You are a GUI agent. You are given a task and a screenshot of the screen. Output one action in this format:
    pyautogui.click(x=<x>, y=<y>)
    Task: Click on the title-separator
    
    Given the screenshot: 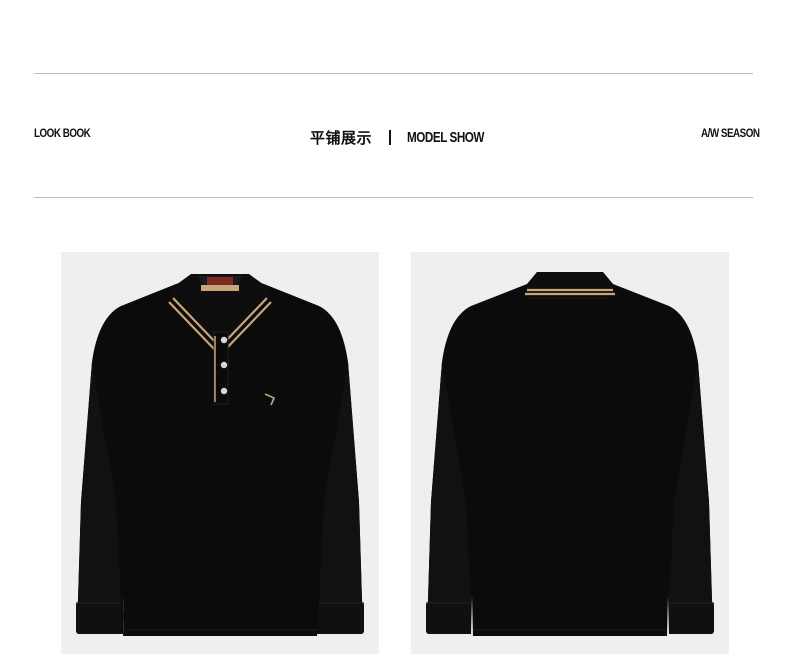 What is the action you would take?
    pyautogui.click(x=390, y=137)
    